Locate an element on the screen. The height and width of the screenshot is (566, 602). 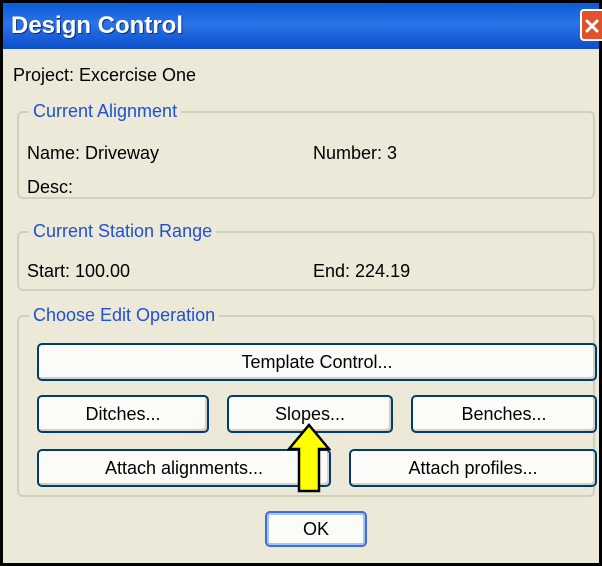
station-start: Start: 100.00 is located at coordinates (79, 271).